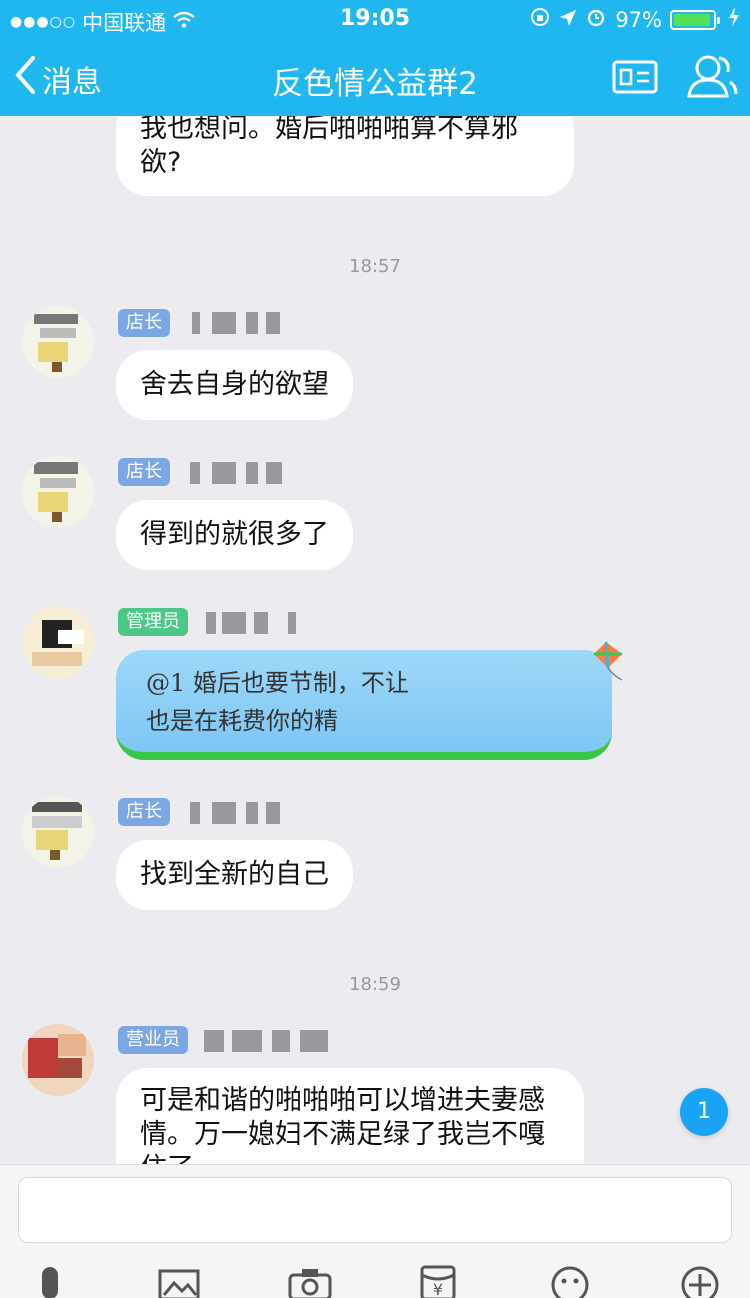 The image size is (750, 1298). Describe the element at coordinates (375, 984) in the screenshot. I see `timestamp: 18:59` at that location.